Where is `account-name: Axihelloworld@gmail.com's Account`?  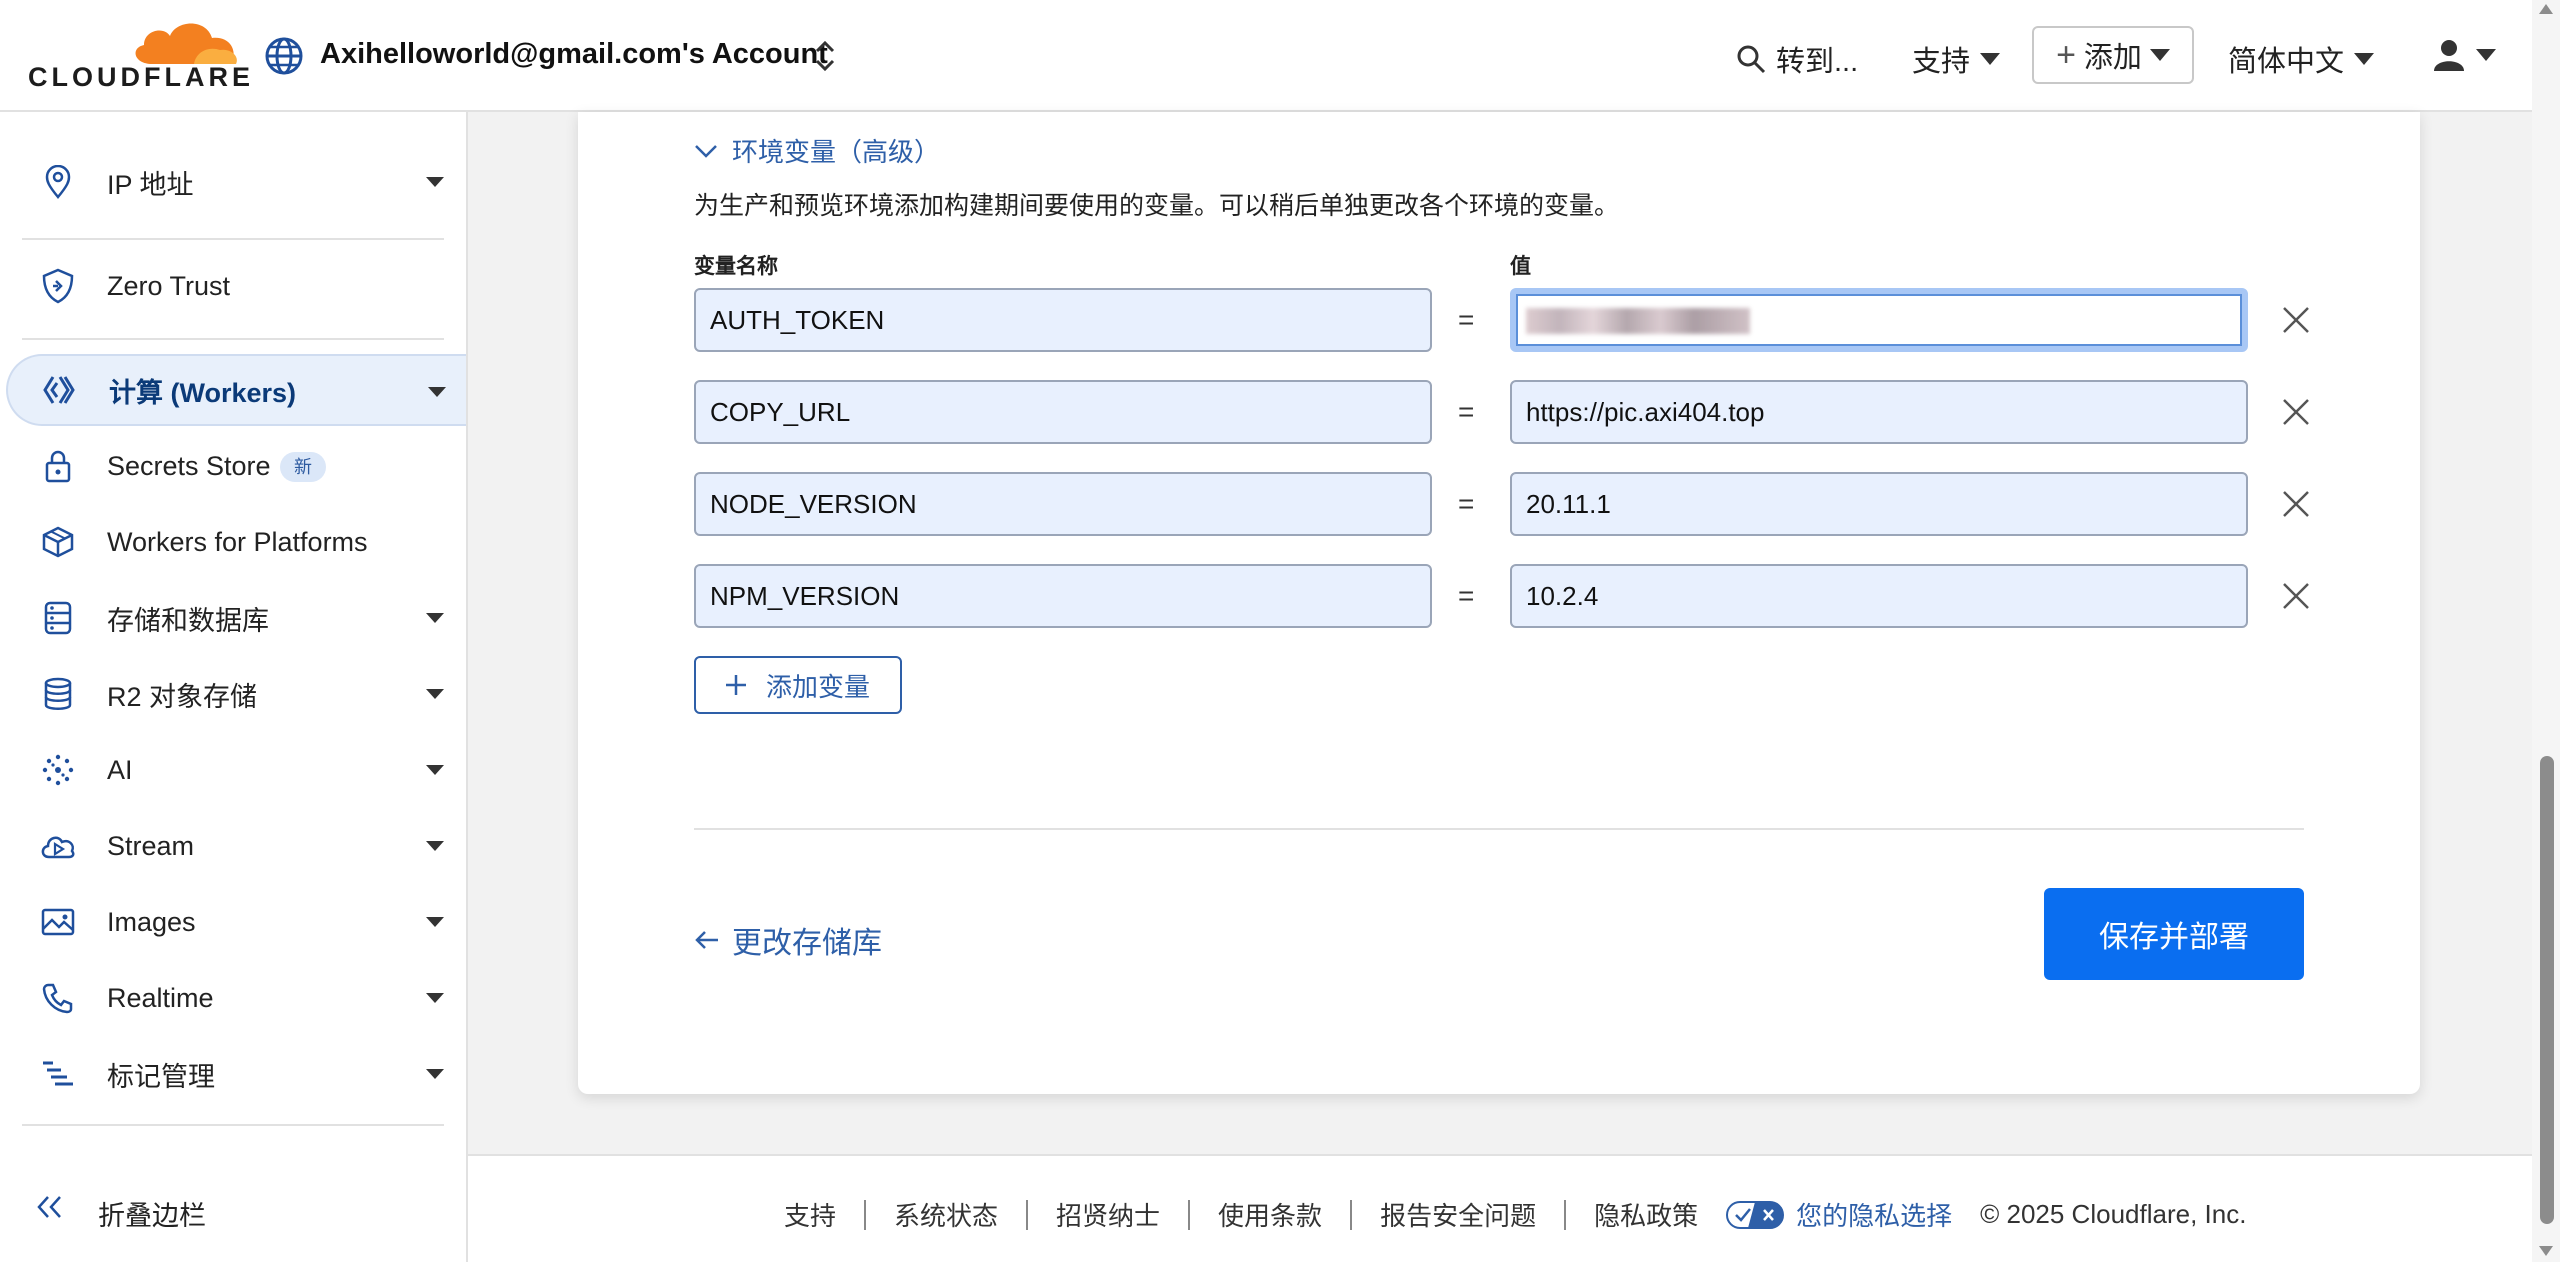
account-name: Axihelloworld@gmail.com's Account is located at coordinates (574, 54).